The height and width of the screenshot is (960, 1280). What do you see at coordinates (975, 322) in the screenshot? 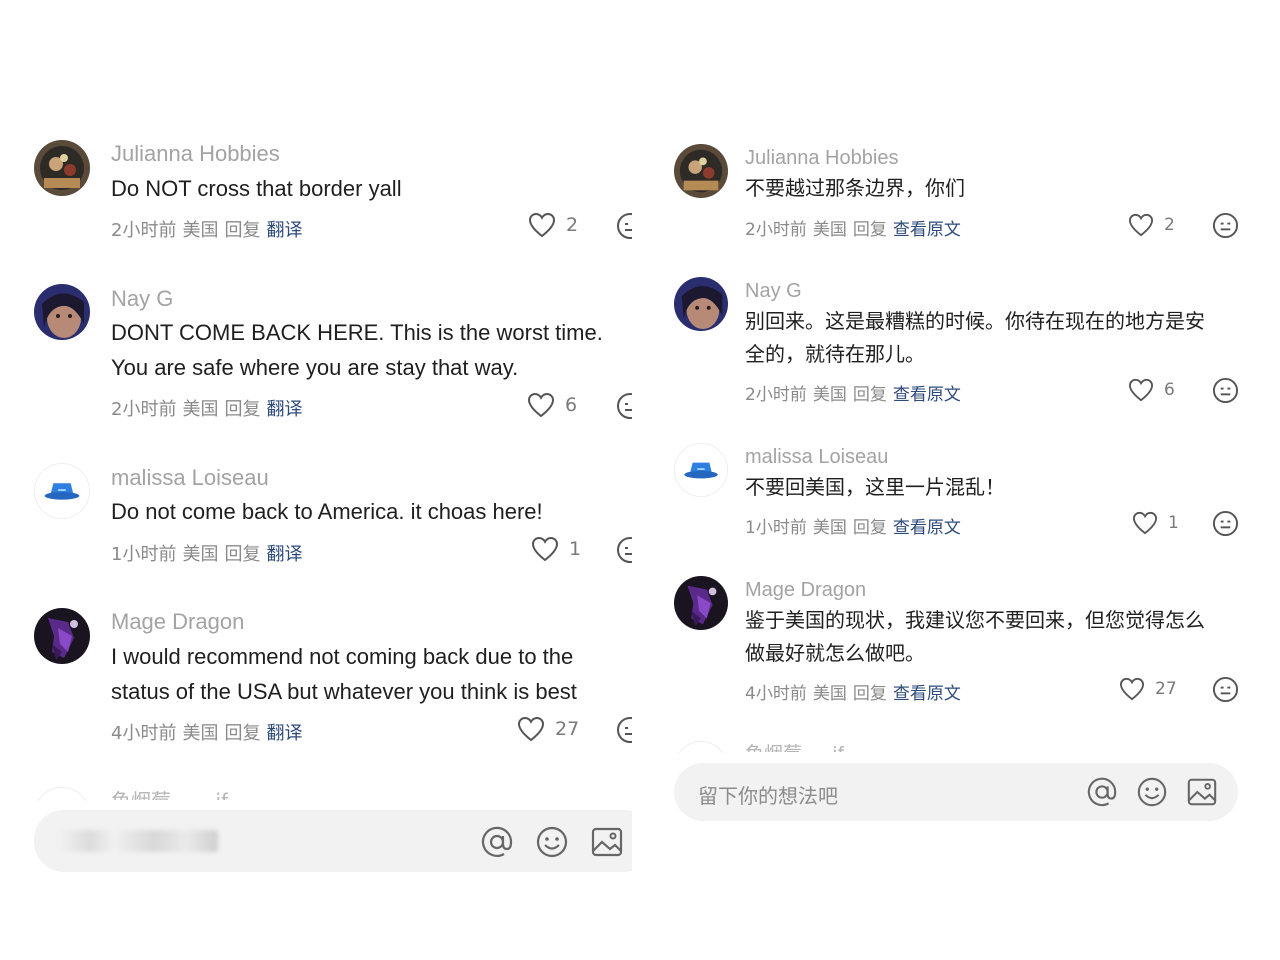
I see `comment-text-line: 别回来。这是最糟糕的时候。你待在现在的地方是安` at bounding box center [975, 322].